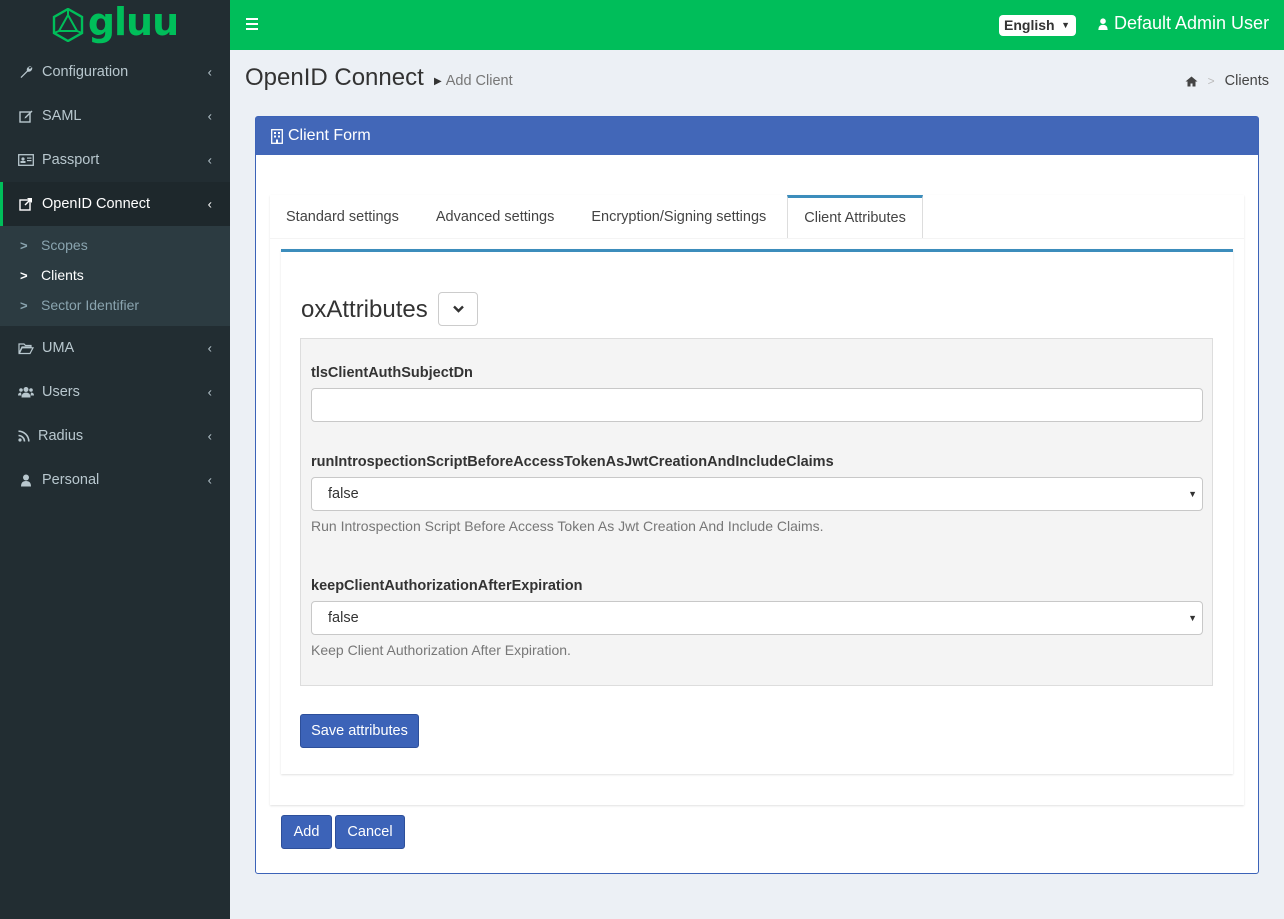  Describe the element at coordinates (26, 160) in the screenshot. I see `id-card-icon` at that location.